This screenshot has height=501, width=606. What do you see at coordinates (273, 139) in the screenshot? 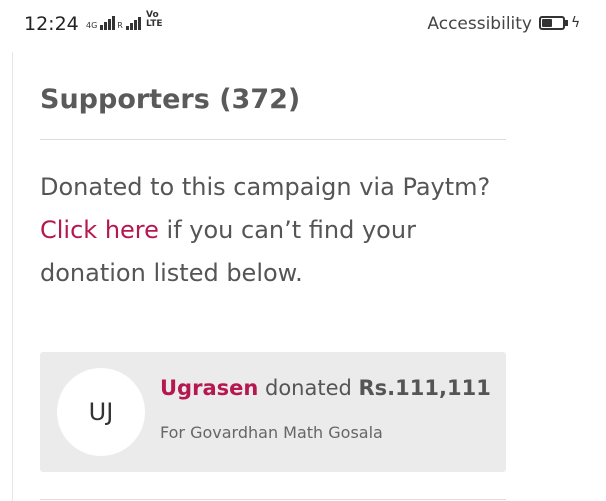
I see `title-divider` at bounding box center [273, 139].